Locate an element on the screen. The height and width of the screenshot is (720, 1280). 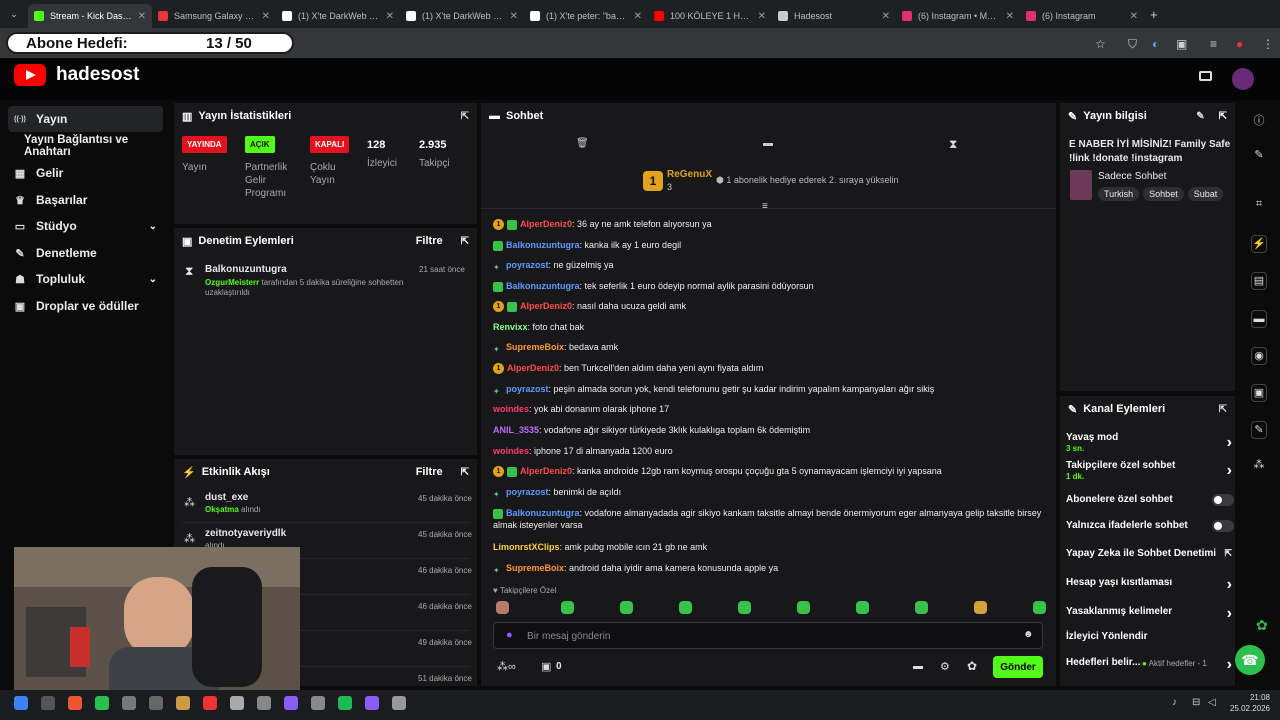
avatar is located at coordinates (1243, 79).